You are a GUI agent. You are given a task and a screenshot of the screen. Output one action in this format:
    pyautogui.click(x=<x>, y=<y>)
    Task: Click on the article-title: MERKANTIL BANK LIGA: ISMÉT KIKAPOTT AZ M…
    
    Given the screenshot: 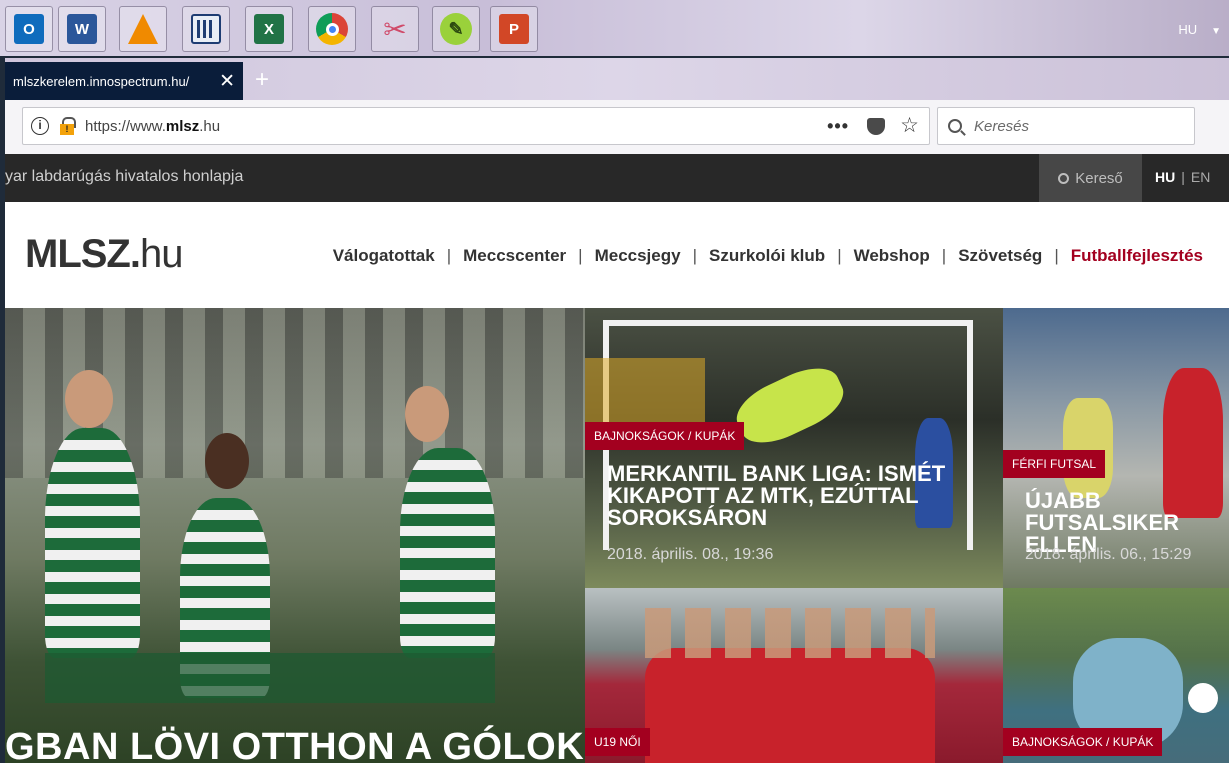 What is the action you would take?
    pyautogui.click(x=797, y=496)
    